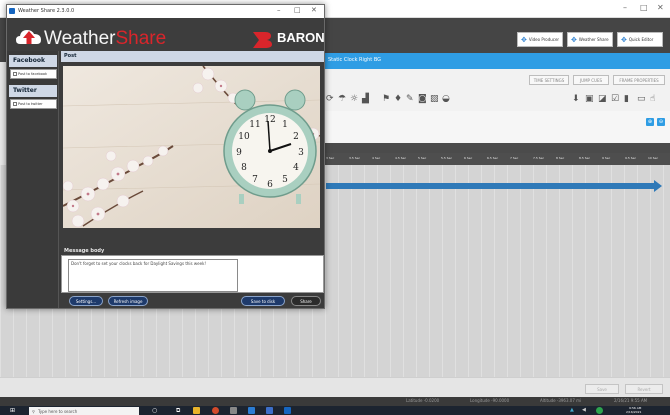 The image size is (670, 415). Describe the element at coordinates (491, 186) in the screenshot. I see `timeline-track-bar` at that location.